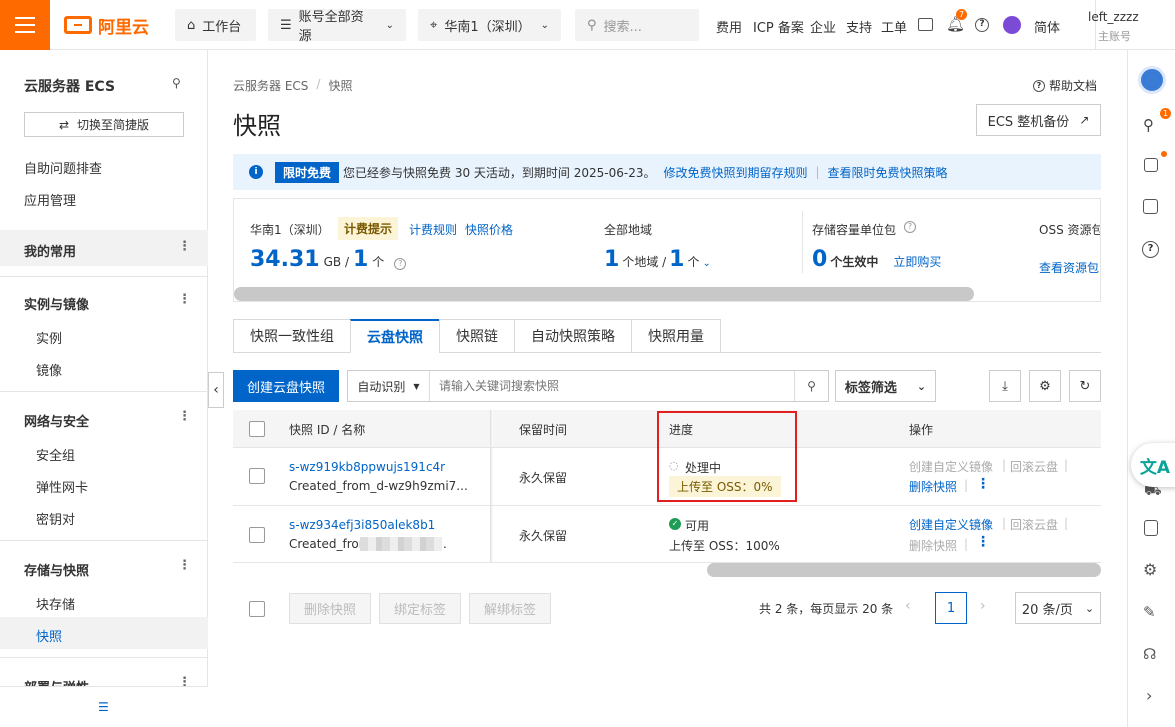 The image size is (1175, 727). What do you see at coordinates (1038, 120) in the screenshot?
I see `ecs-backup-button: ECS 整机备份 ↗` at bounding box center [1038, 120].